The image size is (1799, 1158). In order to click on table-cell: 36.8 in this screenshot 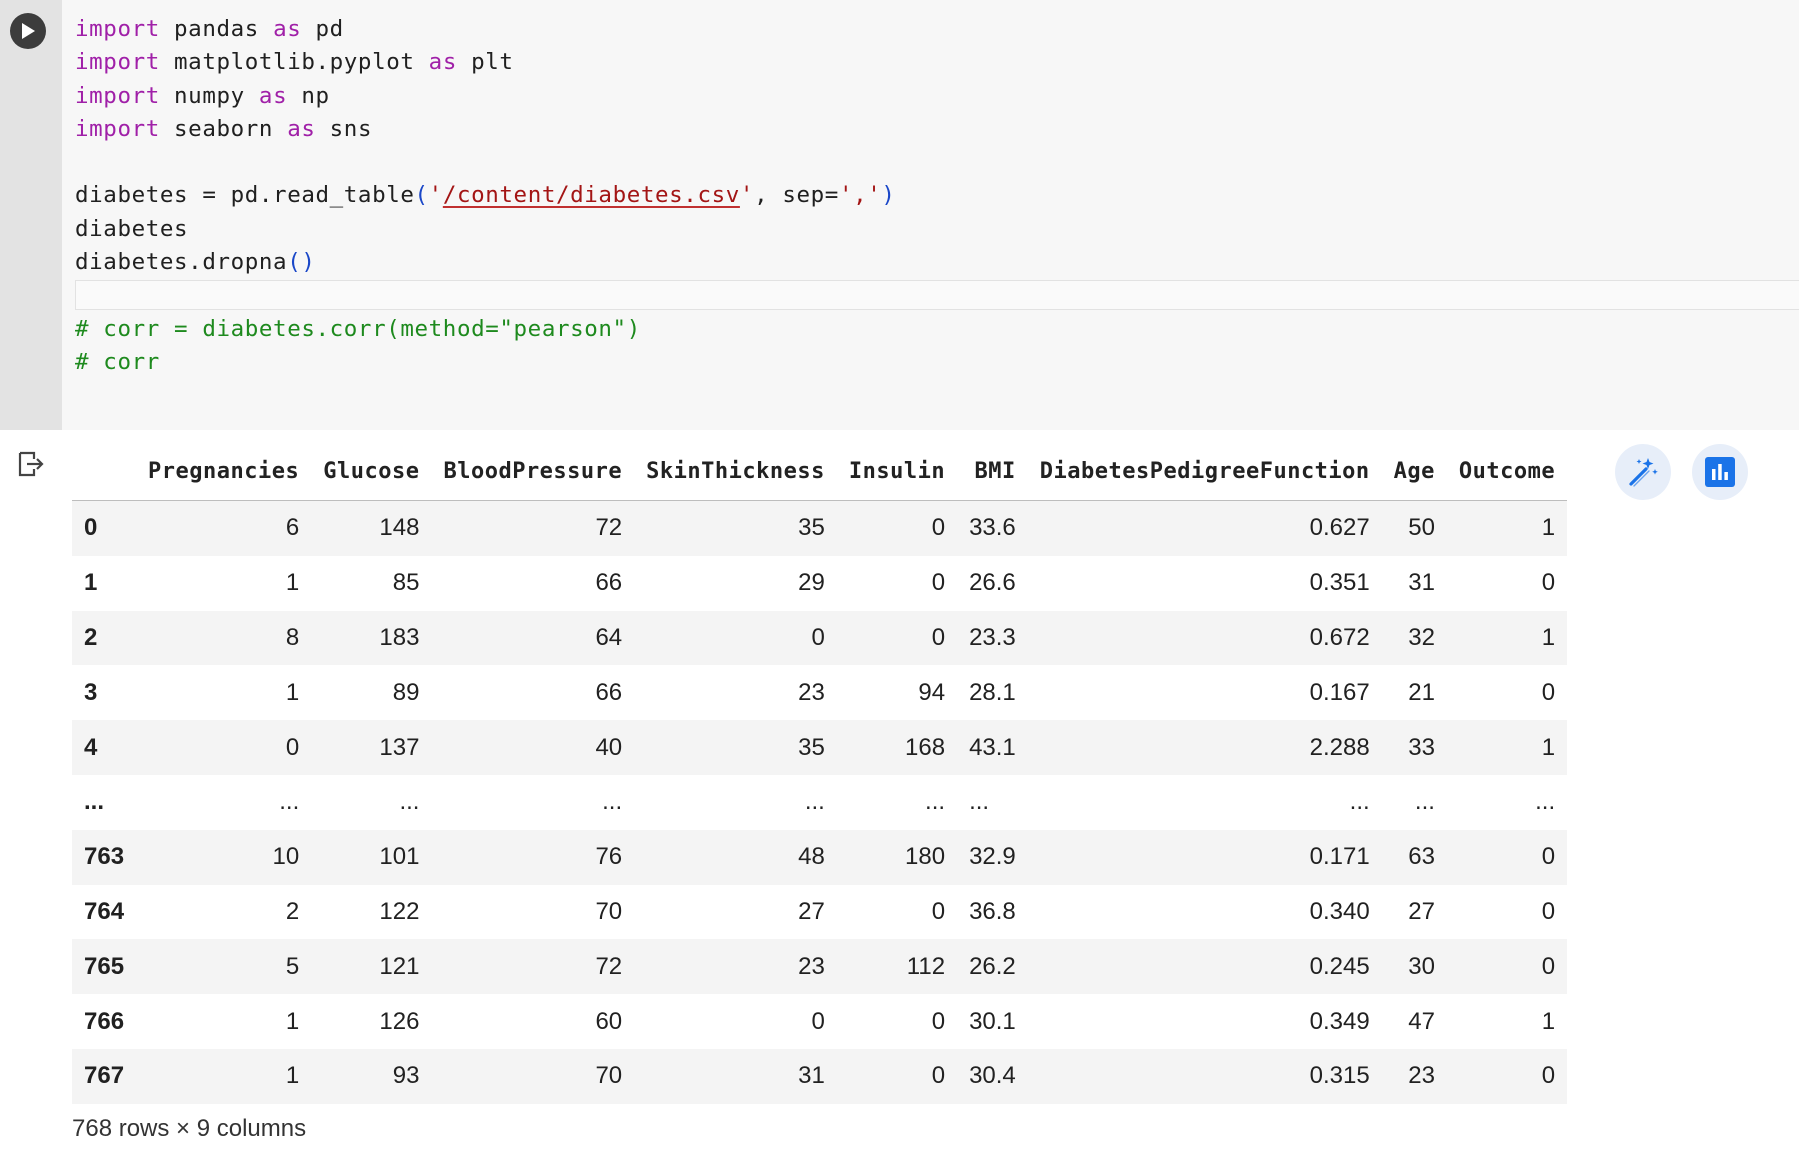, I will do `click(992, 911)`.